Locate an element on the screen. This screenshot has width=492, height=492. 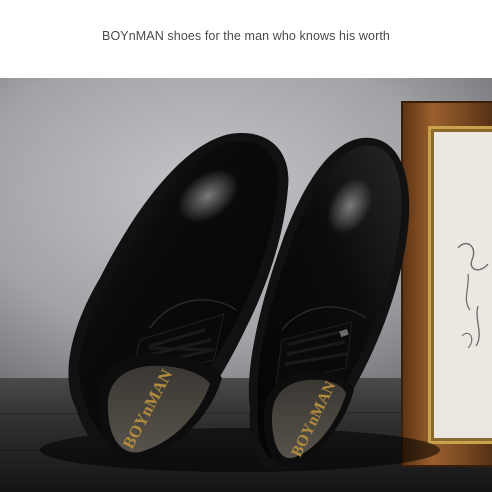
picture-frame is located at coordinates (446, 284).